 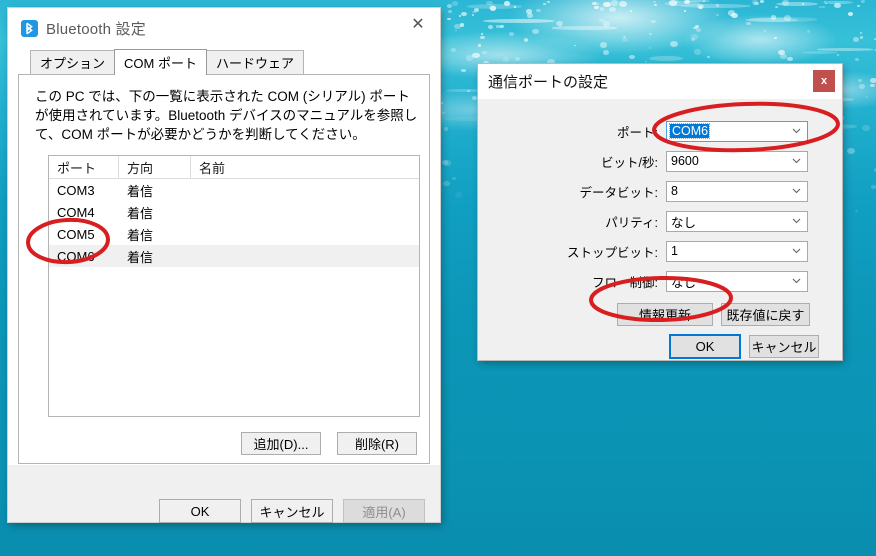 I want to click on field-port: ポート: COM6, so click(x=660, y=131).